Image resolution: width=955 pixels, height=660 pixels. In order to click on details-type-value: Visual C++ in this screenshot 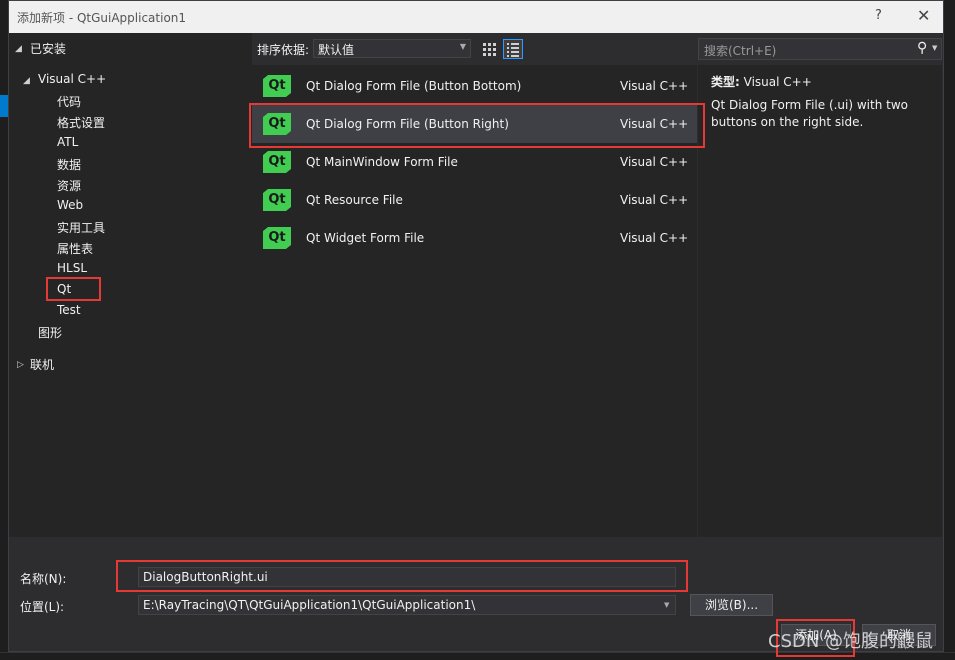, I will do `click(777, 82)`.